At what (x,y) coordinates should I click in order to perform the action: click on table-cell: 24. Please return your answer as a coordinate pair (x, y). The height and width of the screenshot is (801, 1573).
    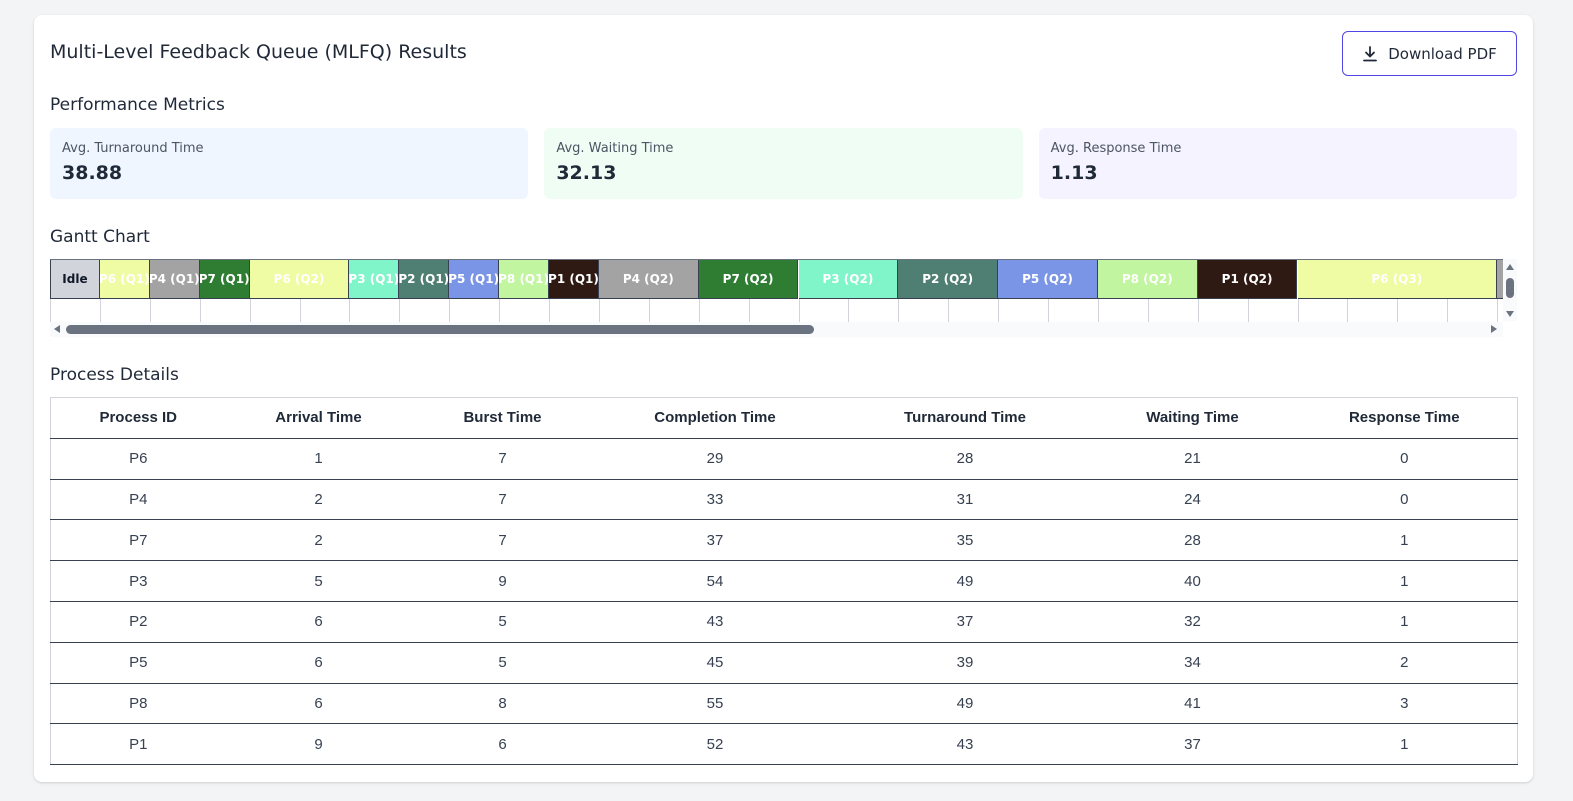
    Looking at the image, I should click on (1192, 500).